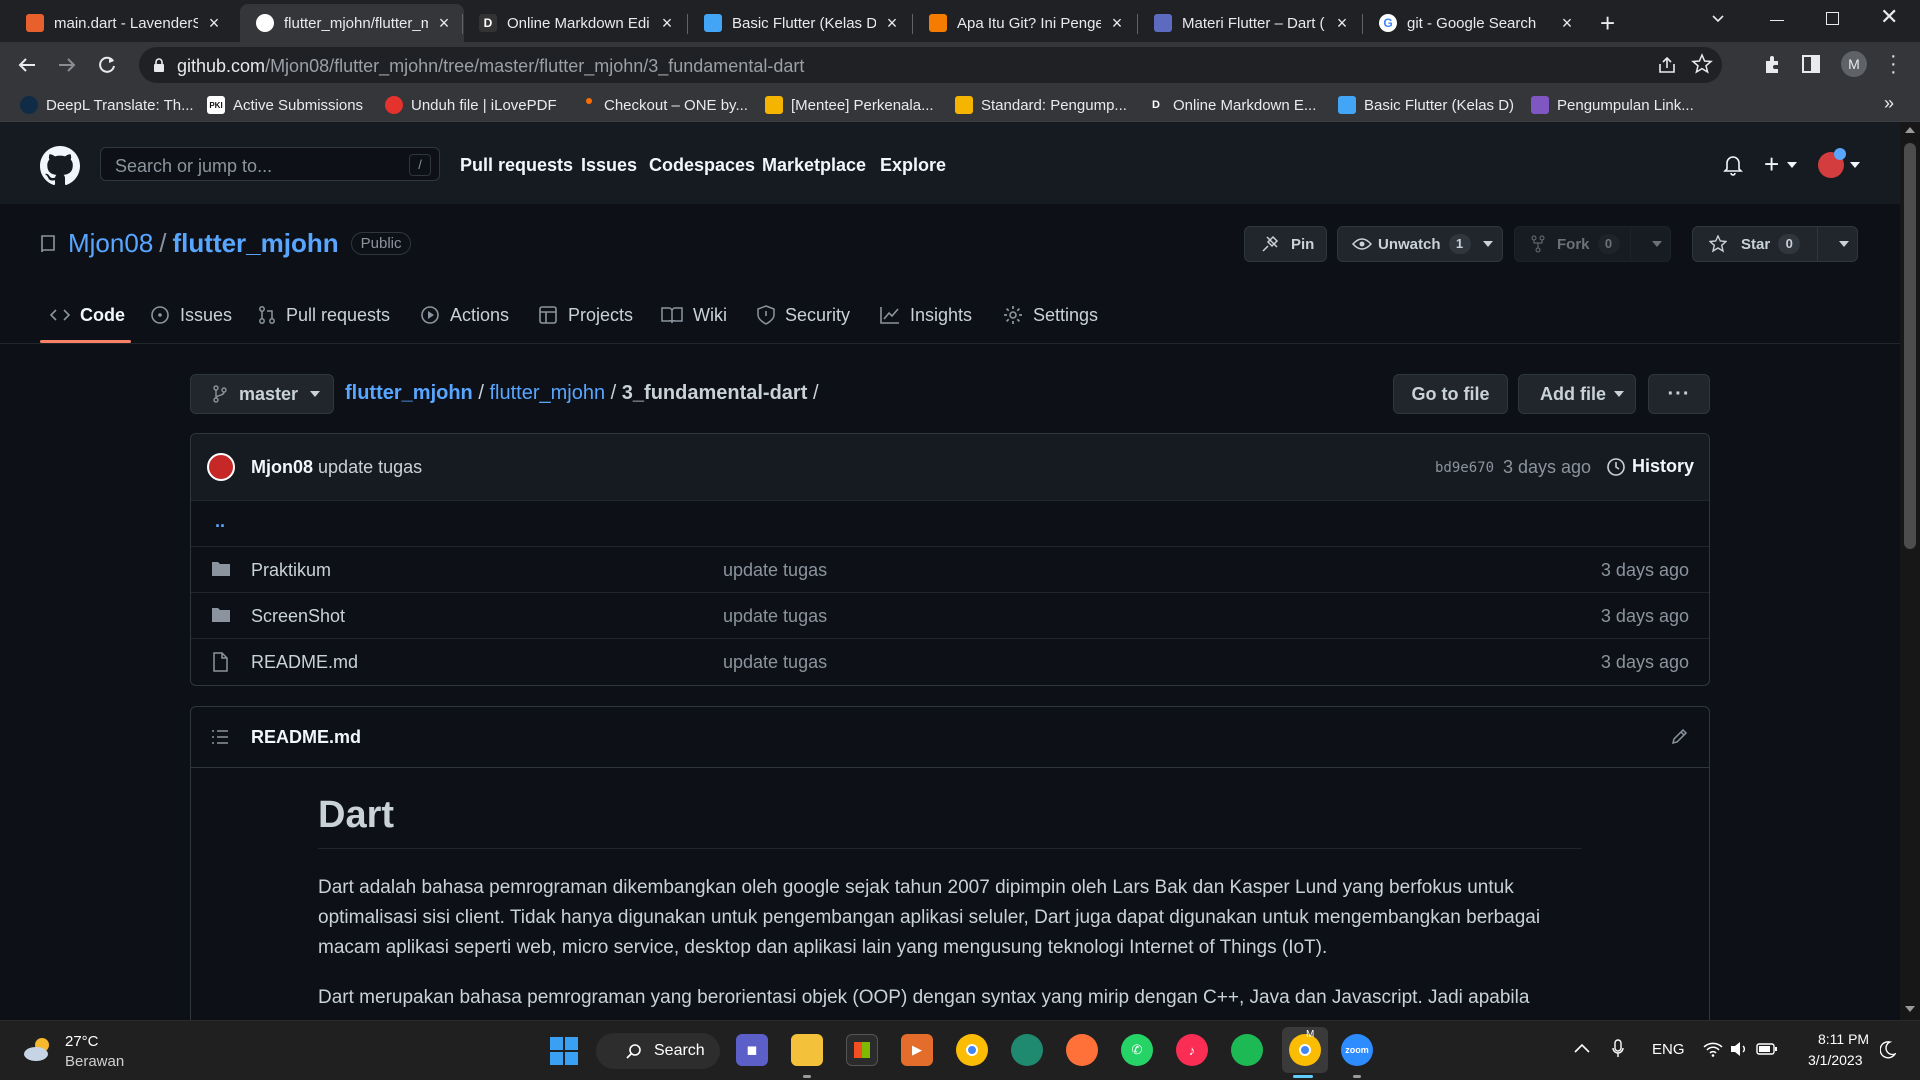 This screenshot has height=1080, width=1920. I want to click on tray-chevron-up-icon, so click(1582, 1048).